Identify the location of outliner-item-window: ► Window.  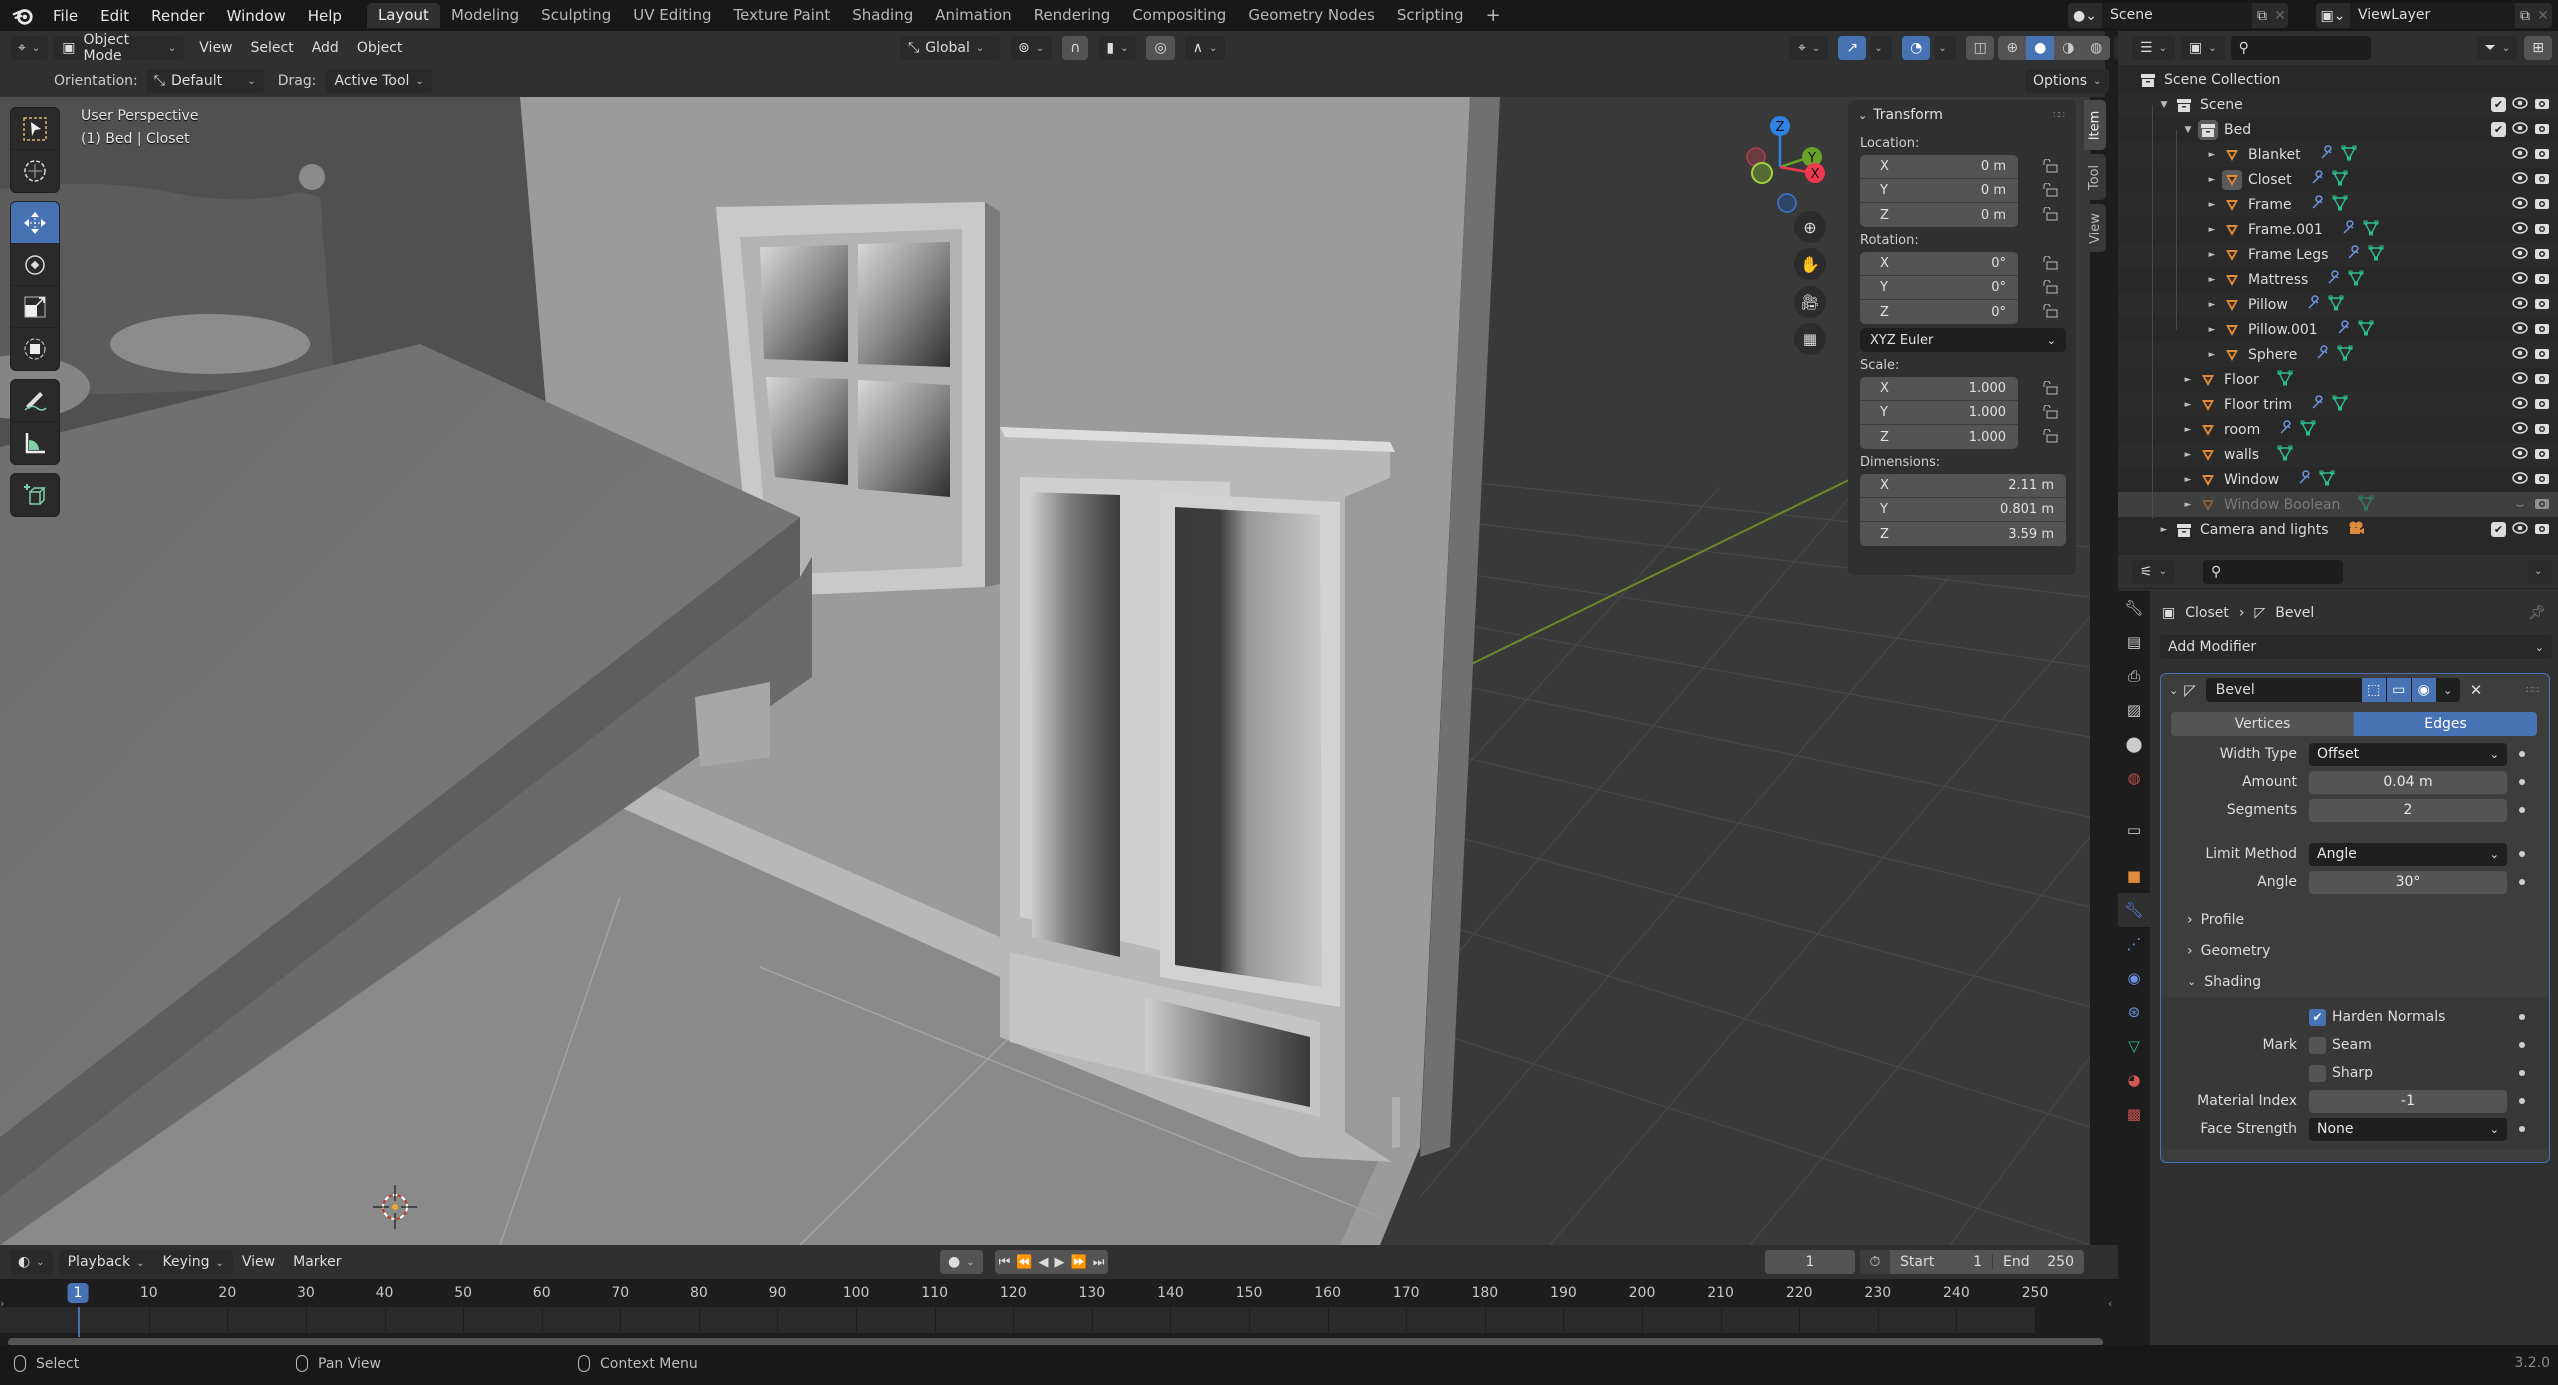
(2338, 479).